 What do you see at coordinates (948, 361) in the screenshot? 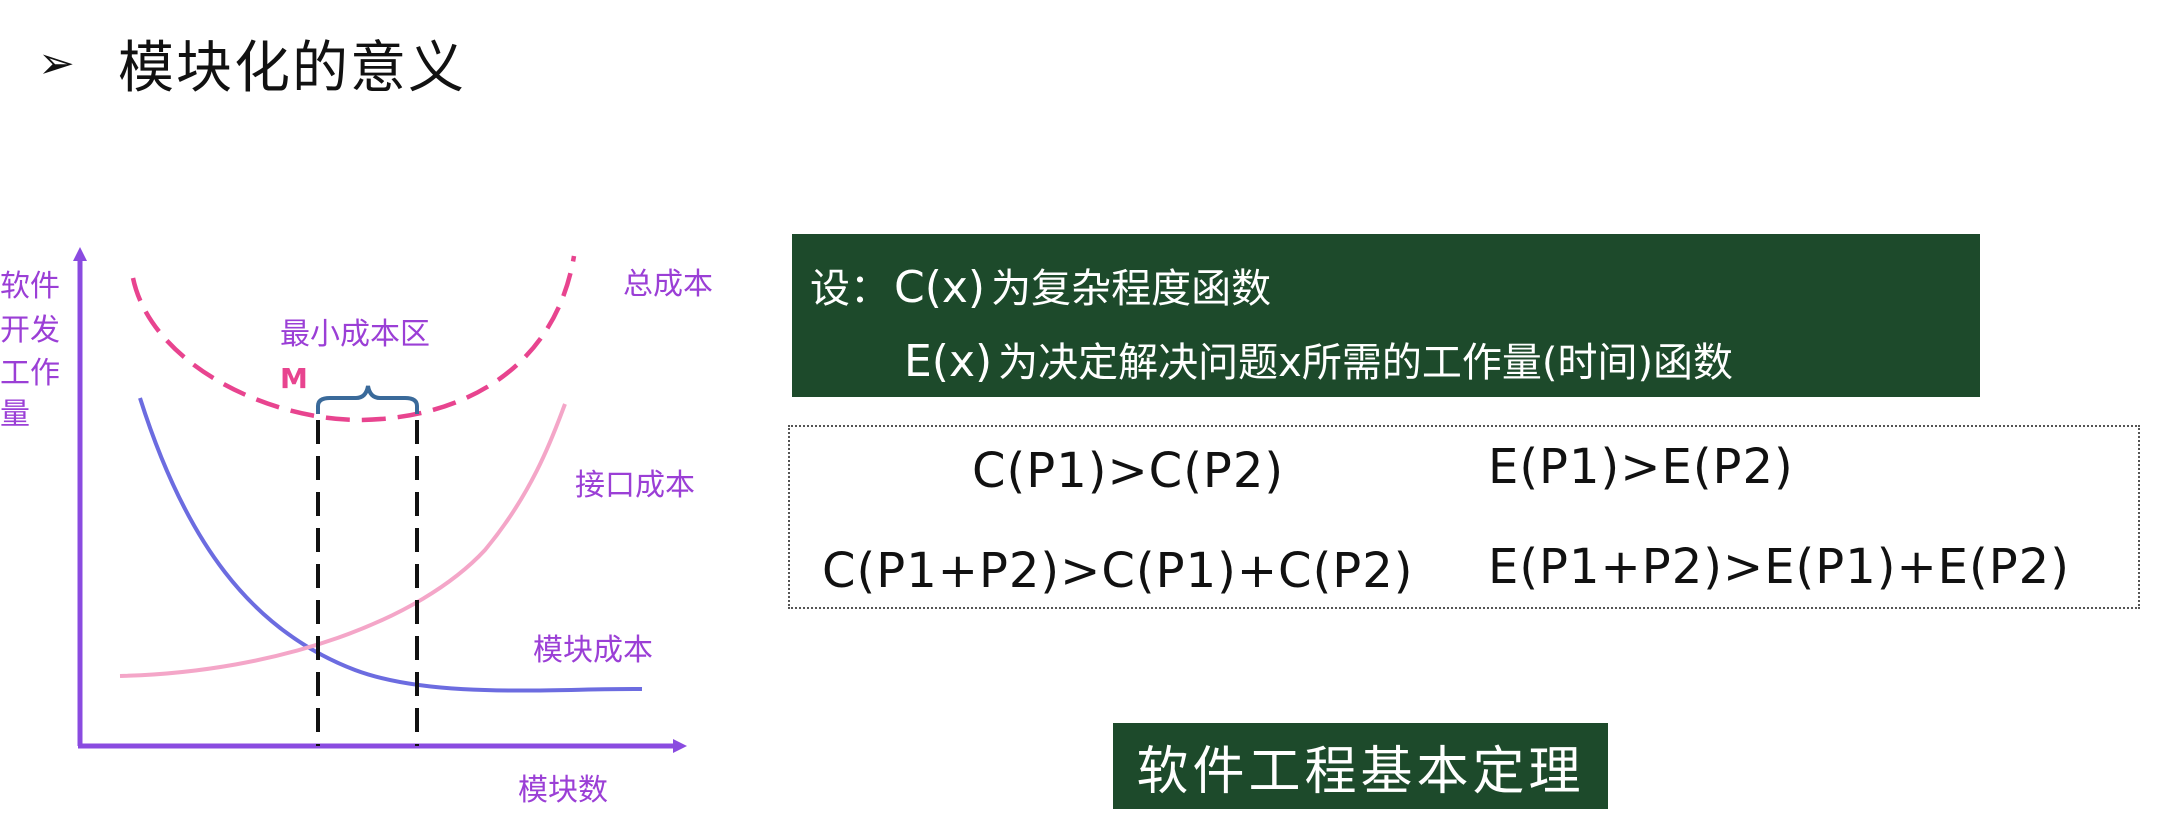
I see `effort-function-symbol: E(x)` at bounding box center [948, 361].